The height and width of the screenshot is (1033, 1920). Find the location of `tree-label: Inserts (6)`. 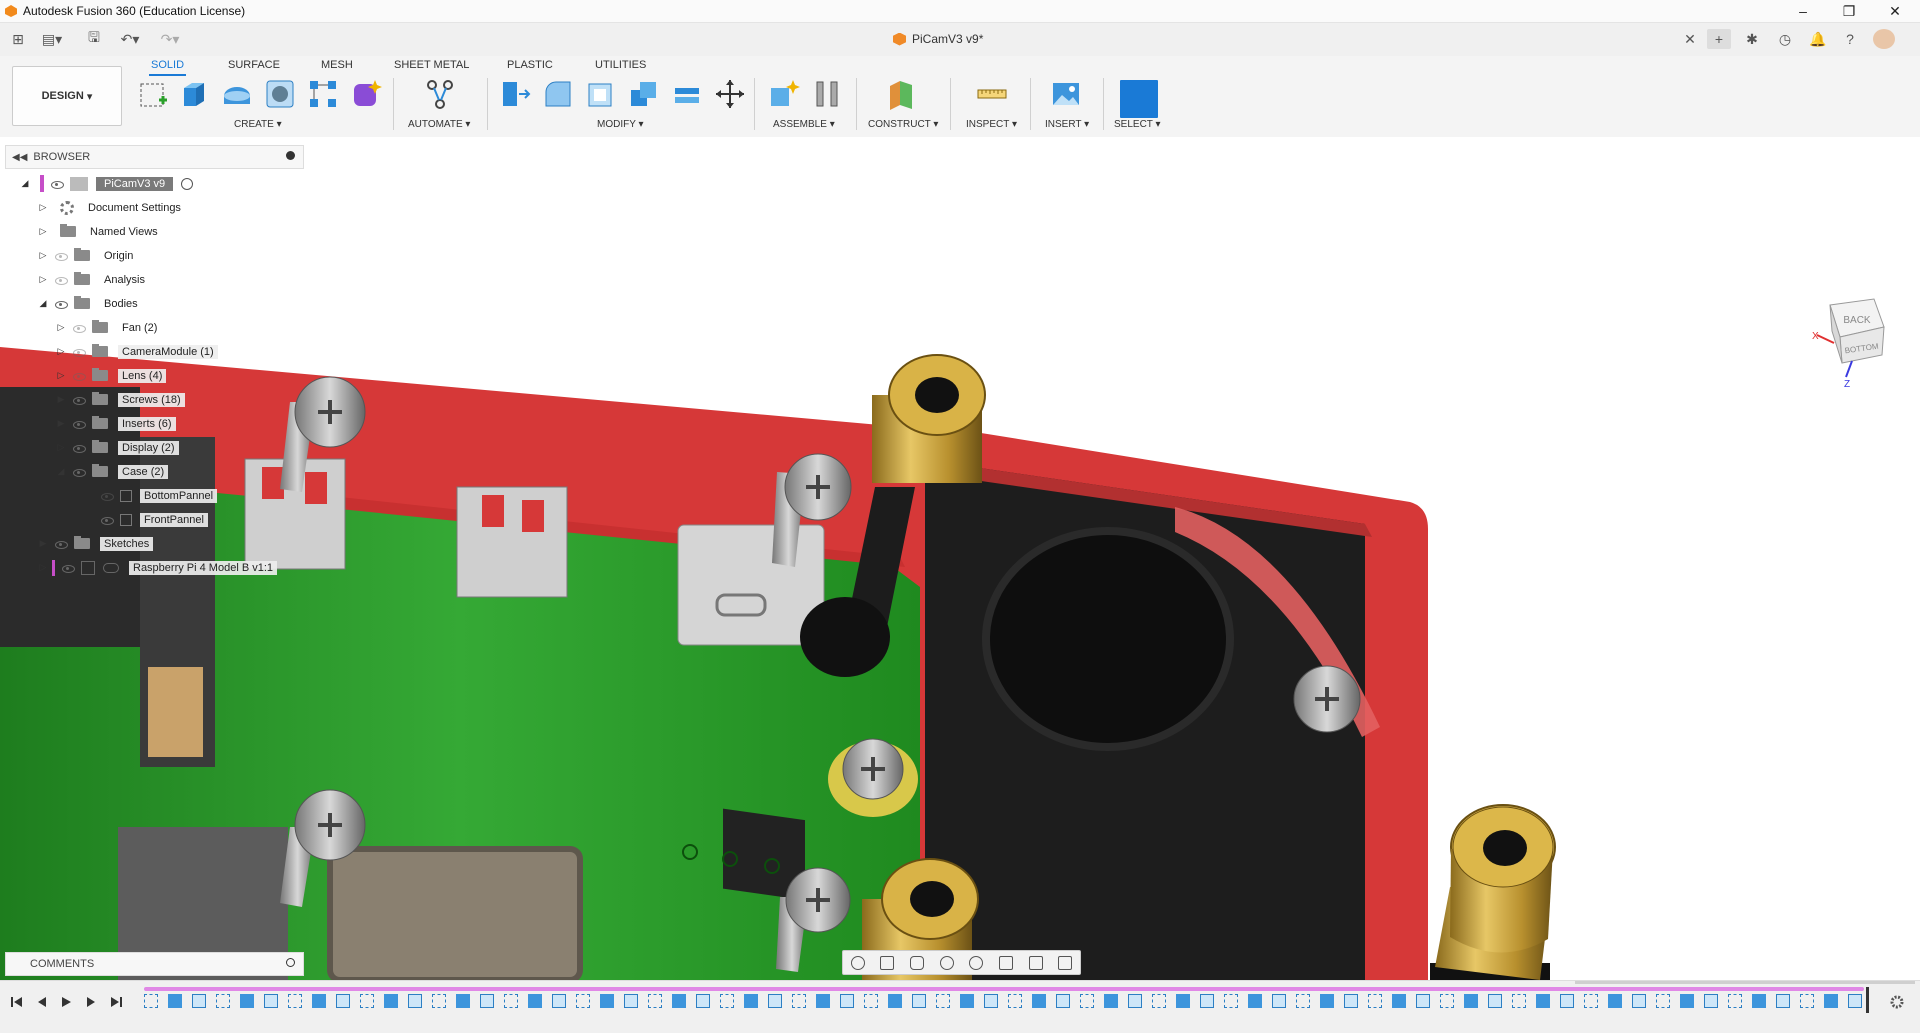

tree-label: Inserts (6) is located at coordinates (147, 423).